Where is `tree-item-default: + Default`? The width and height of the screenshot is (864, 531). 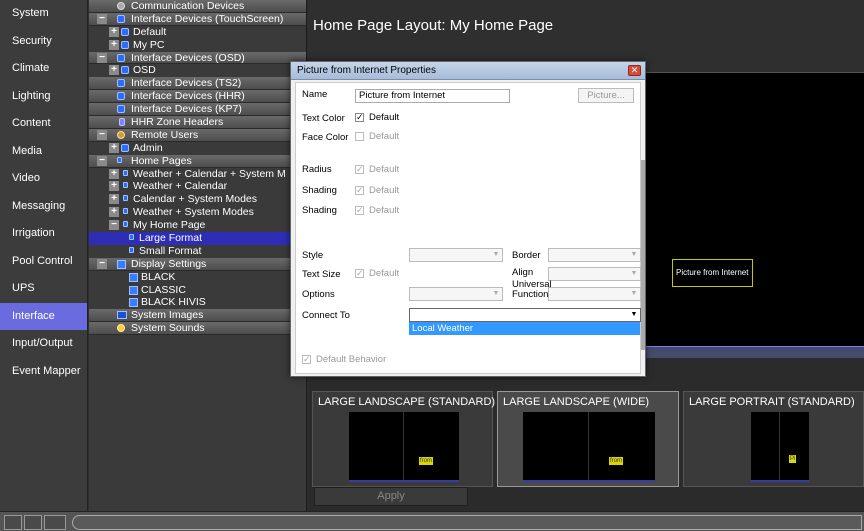
tree-item-default: + Default is located at coordinates (197, 32).